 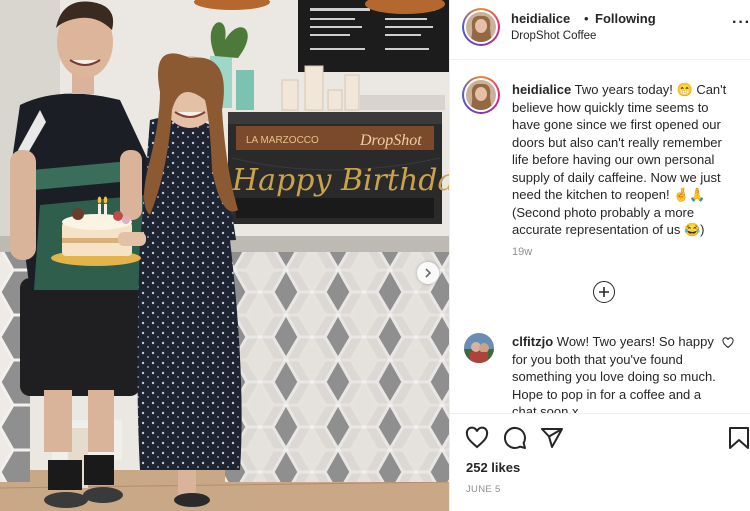 I want to click on caption-avatar, so click(x=481, y=95).